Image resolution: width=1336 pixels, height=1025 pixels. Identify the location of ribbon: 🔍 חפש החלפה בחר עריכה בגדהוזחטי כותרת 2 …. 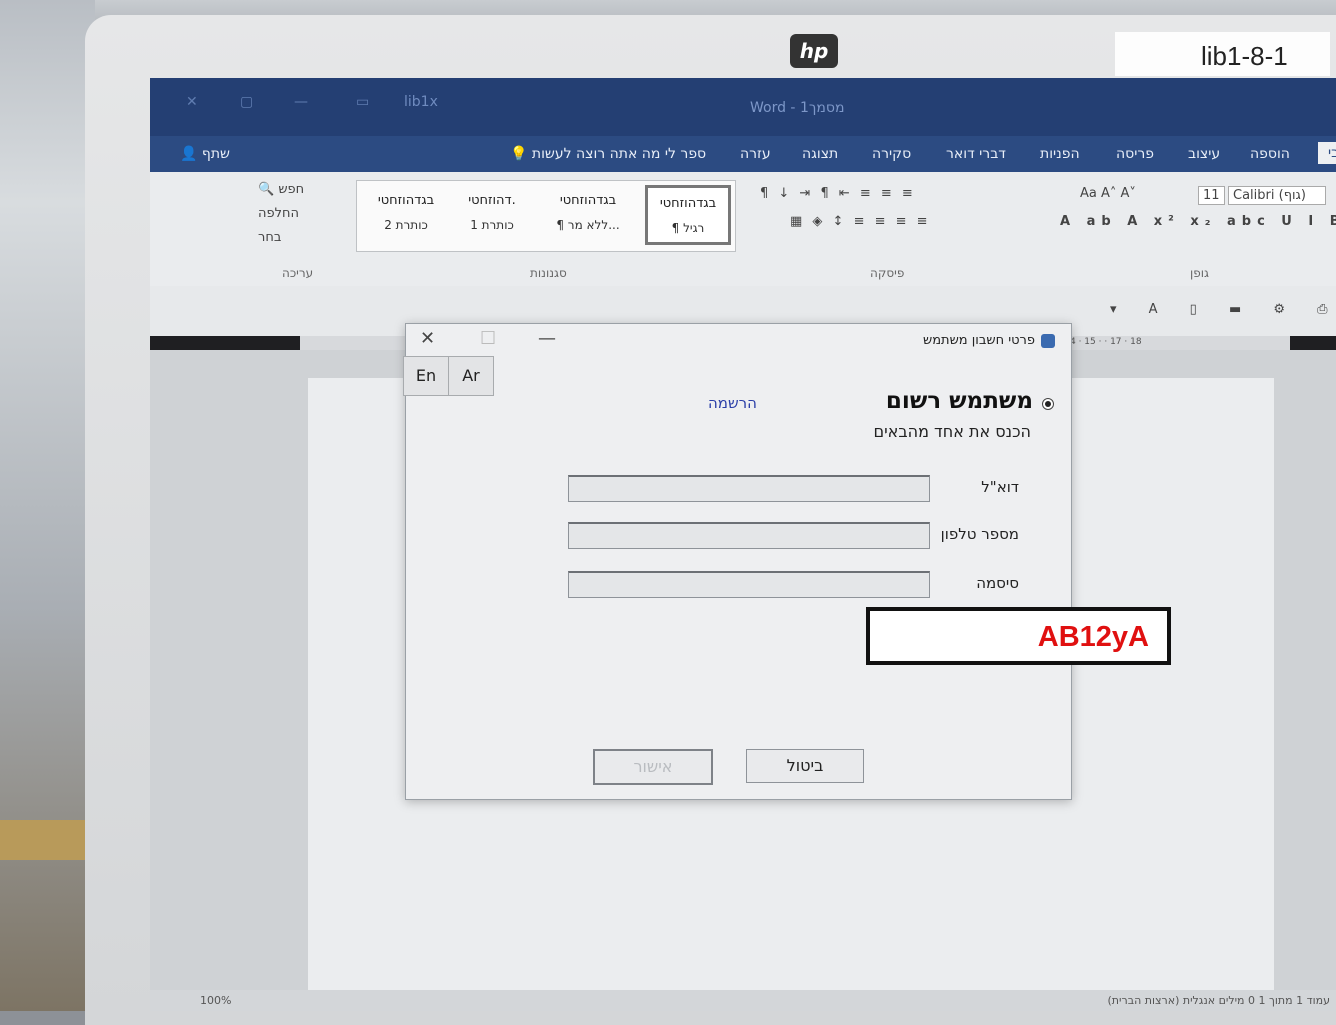
(743, 229).